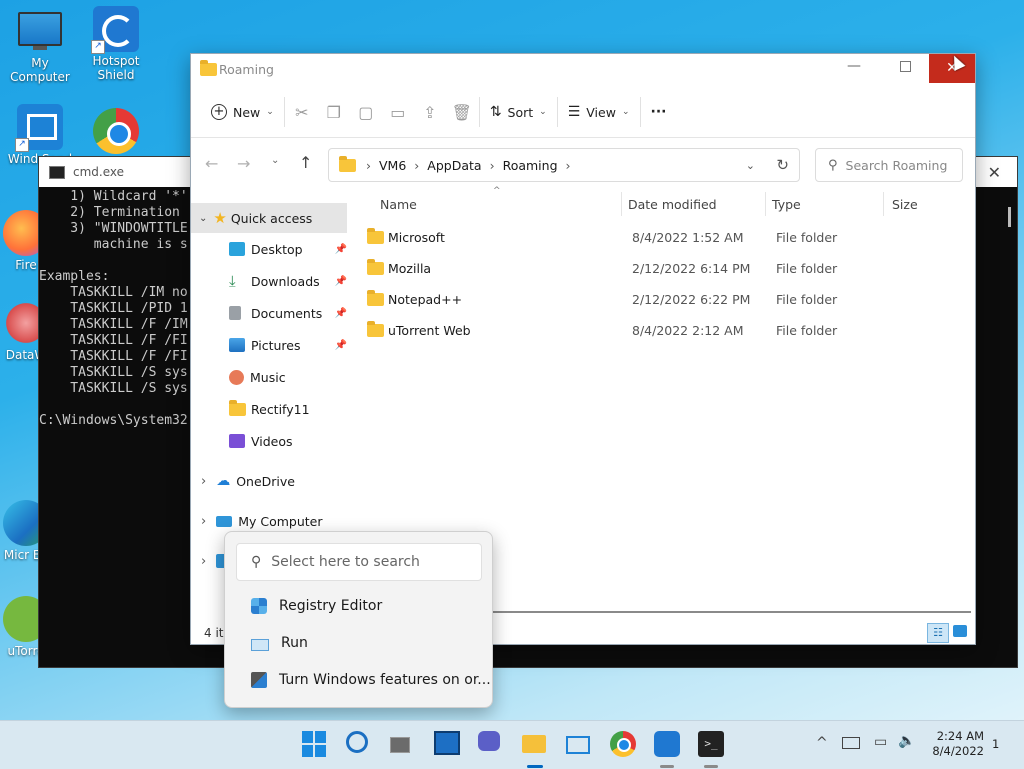 The image size is (1024, 769). Describe the element at coordinates (512, 744) in the screenshot. I see `taskbar: >_ ^ ▭ 🔈 2:24 AM 8/4/2022 1` at that location.